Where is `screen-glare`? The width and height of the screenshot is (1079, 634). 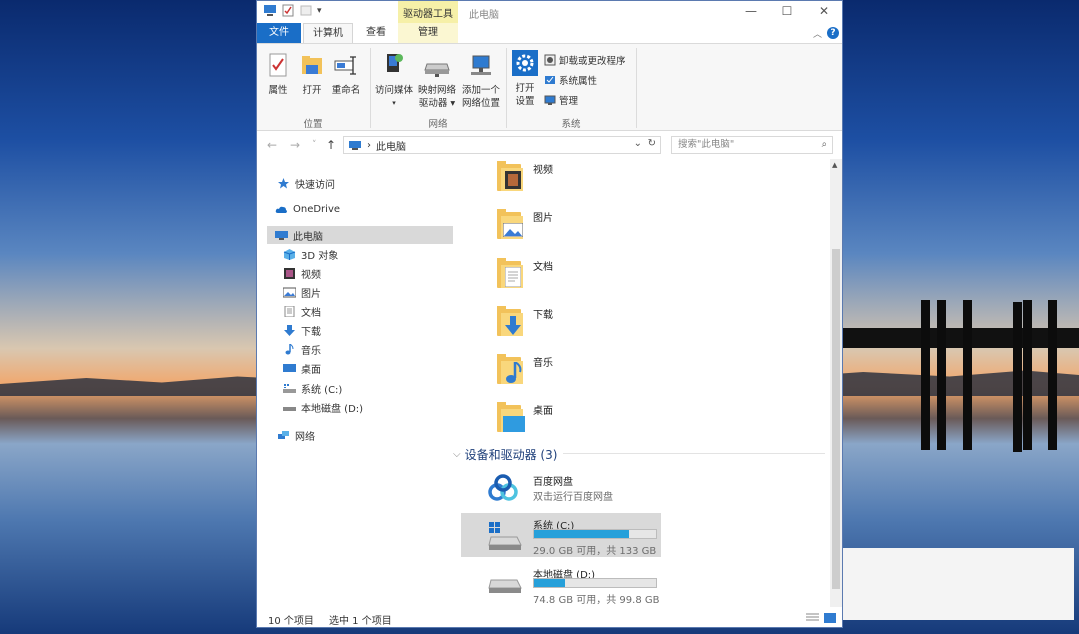
screen-glare is located at coordinates (955, 584).